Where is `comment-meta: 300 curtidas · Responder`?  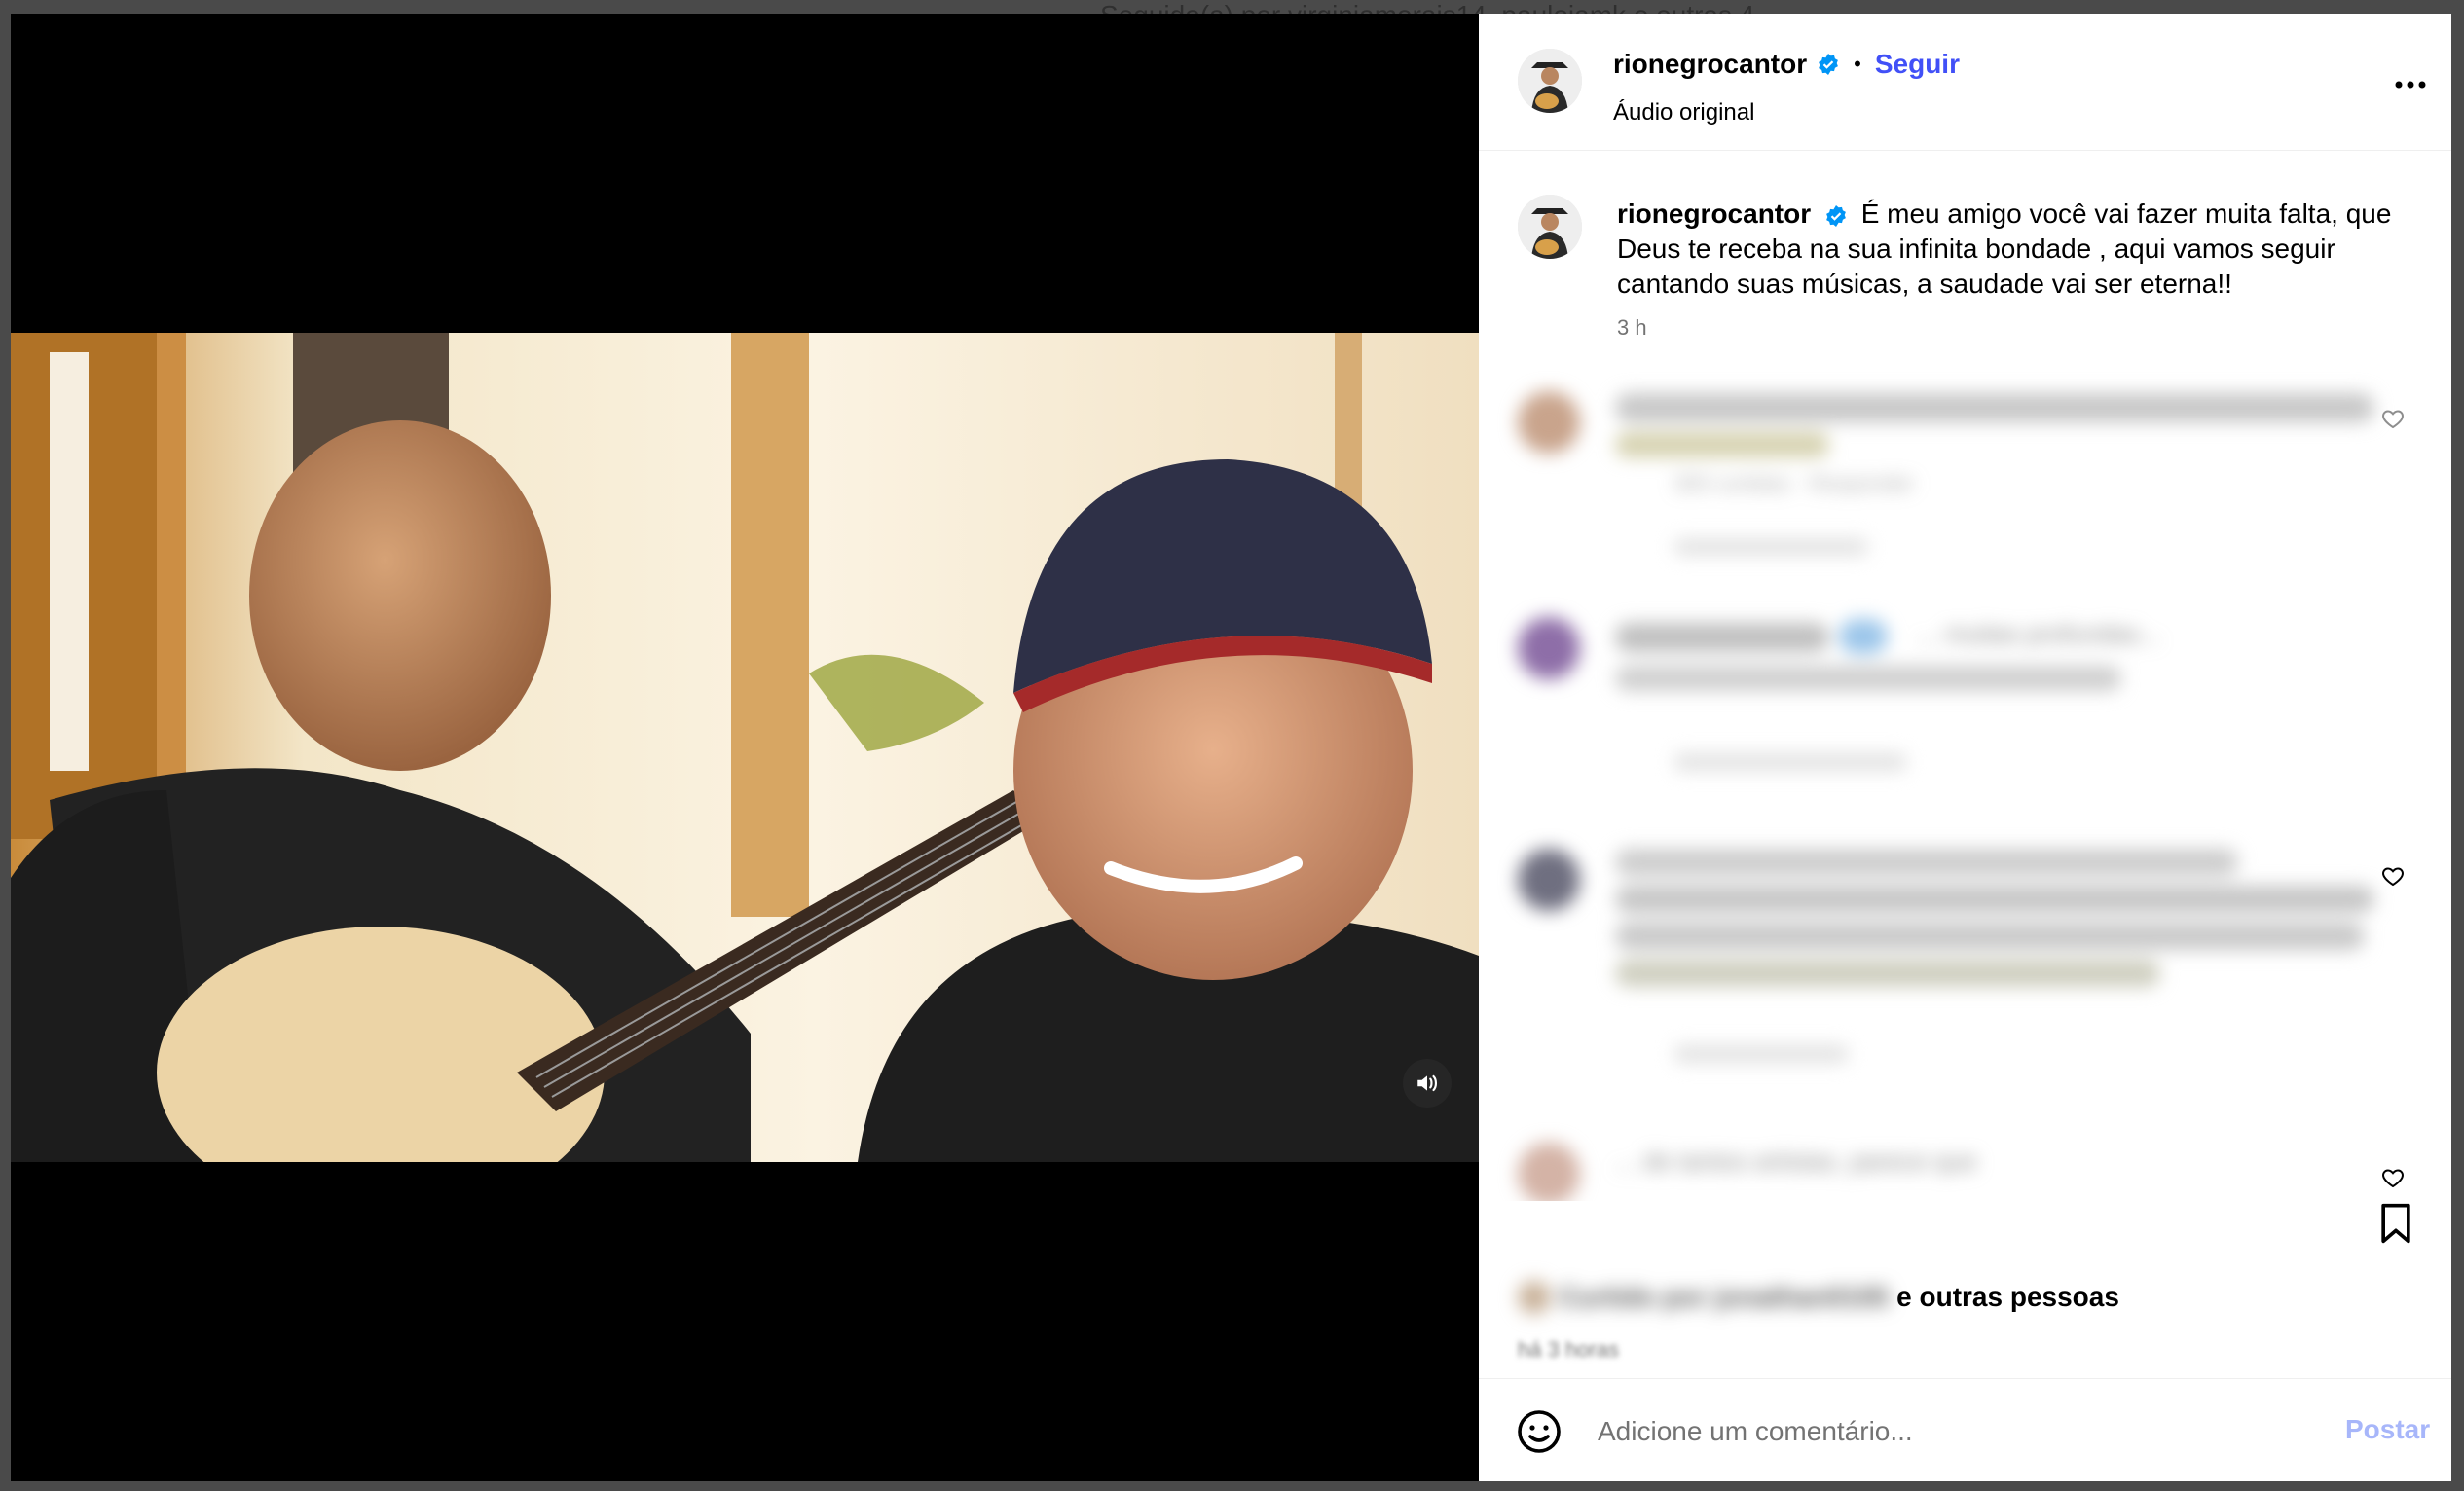 comment-meta: 300 curtidas · Responder is located at coordinates (1794, 483).